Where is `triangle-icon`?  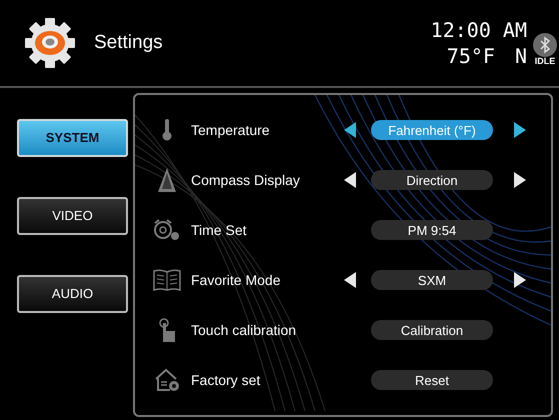 triangle-icon is located at coordinates (167, 180).